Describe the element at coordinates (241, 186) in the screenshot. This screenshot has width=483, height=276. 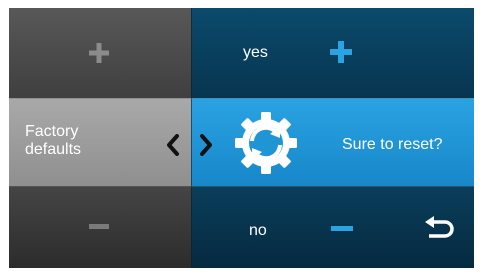
I see `row-divider-bottom` at that location.